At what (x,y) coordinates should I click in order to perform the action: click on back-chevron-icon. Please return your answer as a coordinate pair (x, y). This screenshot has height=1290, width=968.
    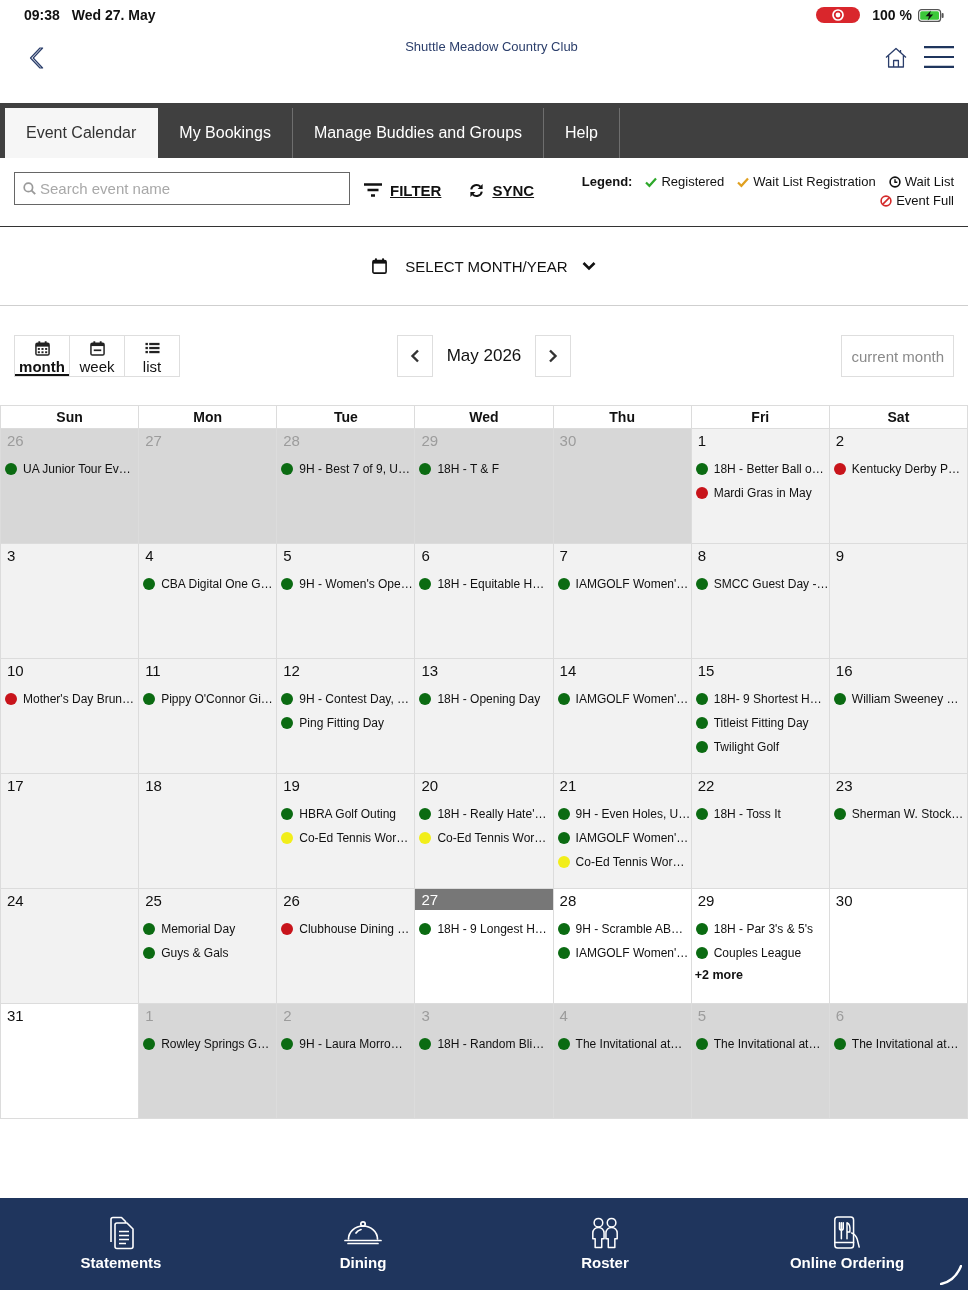
    Looking at the image, I should click on (36, 58).